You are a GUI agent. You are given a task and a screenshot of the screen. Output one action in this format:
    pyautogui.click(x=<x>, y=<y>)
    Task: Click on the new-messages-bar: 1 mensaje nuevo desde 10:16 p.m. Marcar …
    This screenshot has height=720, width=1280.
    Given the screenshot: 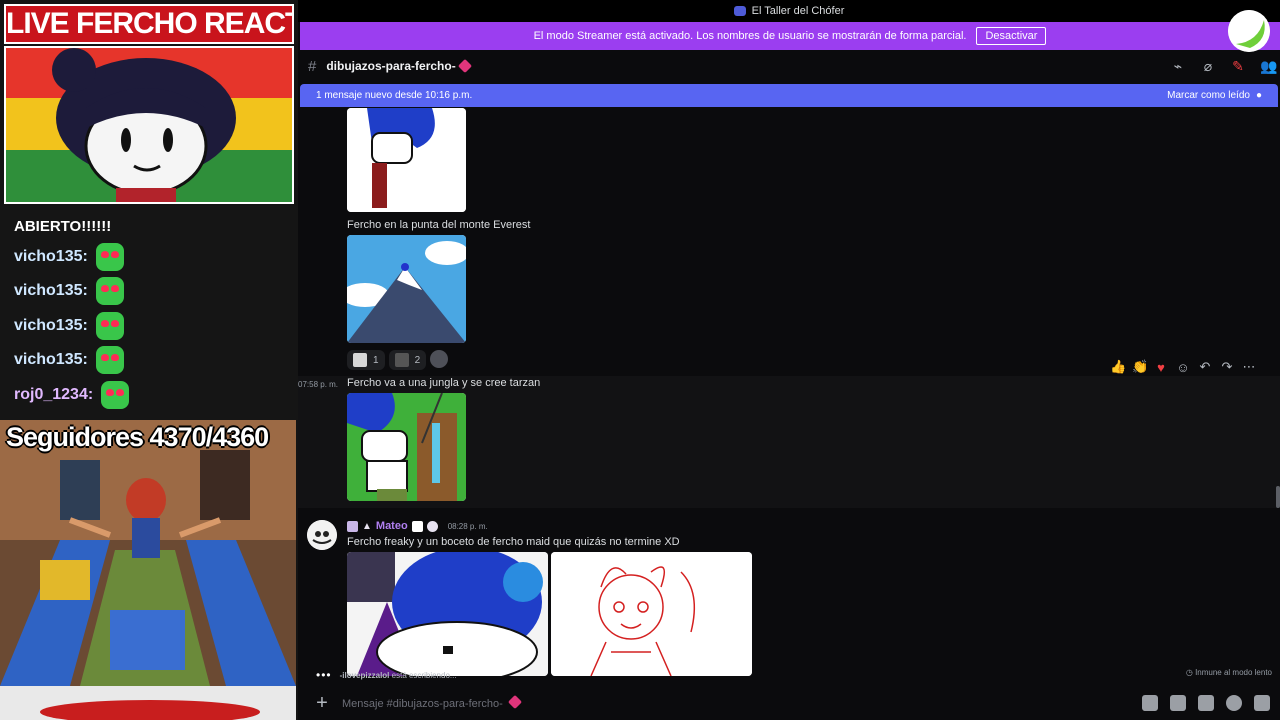 What is the action you would take?
    pyautogui.click(x=789, y=95)
    